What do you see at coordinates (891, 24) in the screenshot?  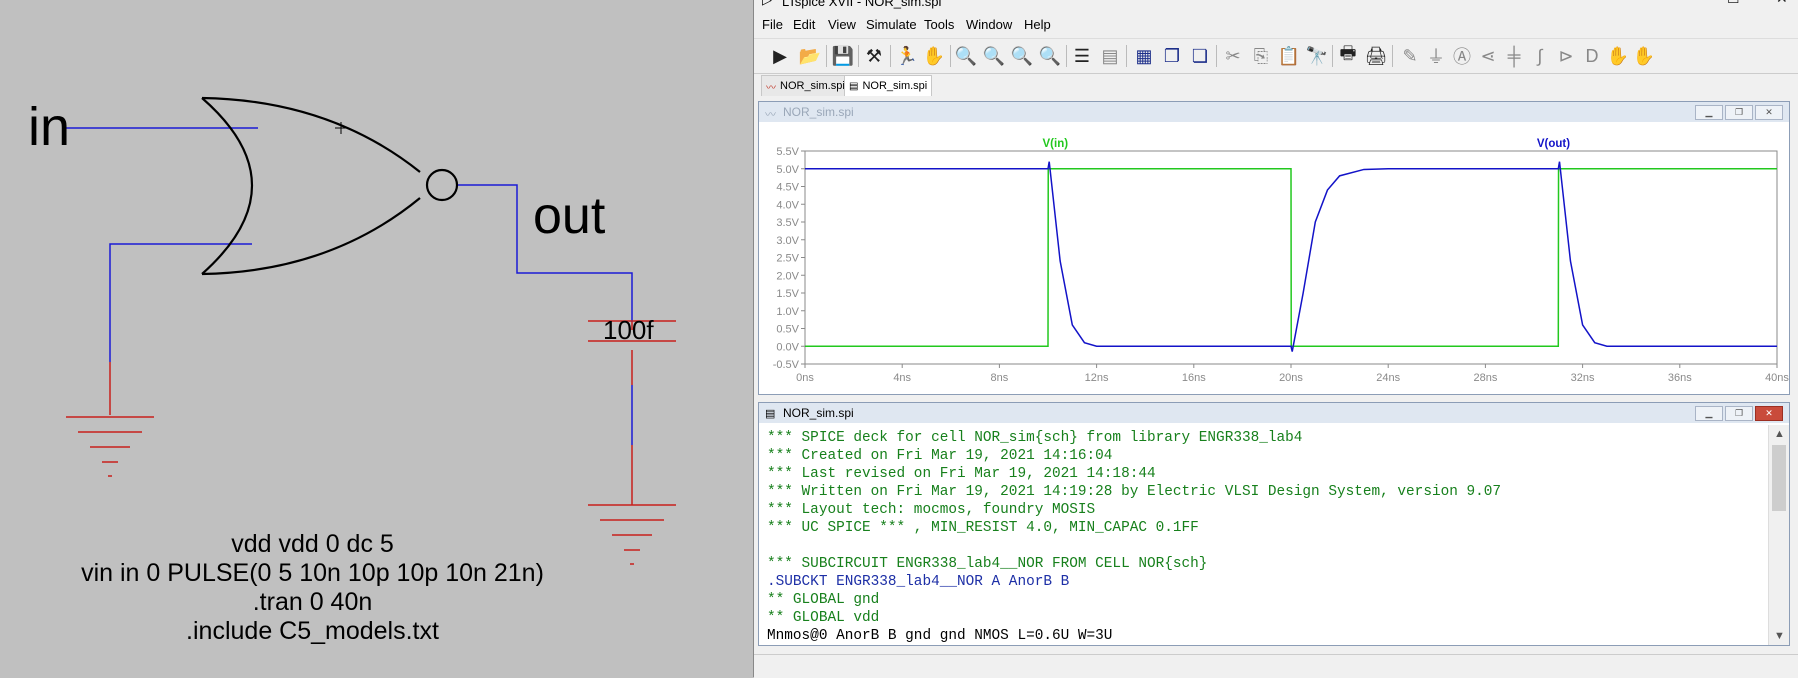 I see `menu-simulate: Simulate` at bounding box center [891, 24].